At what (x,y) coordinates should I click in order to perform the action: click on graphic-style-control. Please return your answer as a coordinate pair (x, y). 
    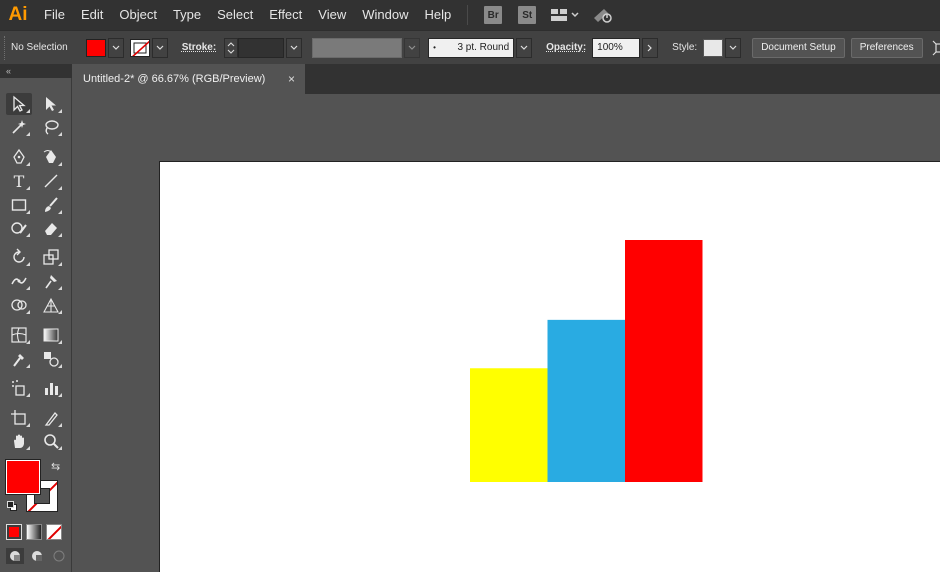
    Looking at the image, I should click on (722, 47).